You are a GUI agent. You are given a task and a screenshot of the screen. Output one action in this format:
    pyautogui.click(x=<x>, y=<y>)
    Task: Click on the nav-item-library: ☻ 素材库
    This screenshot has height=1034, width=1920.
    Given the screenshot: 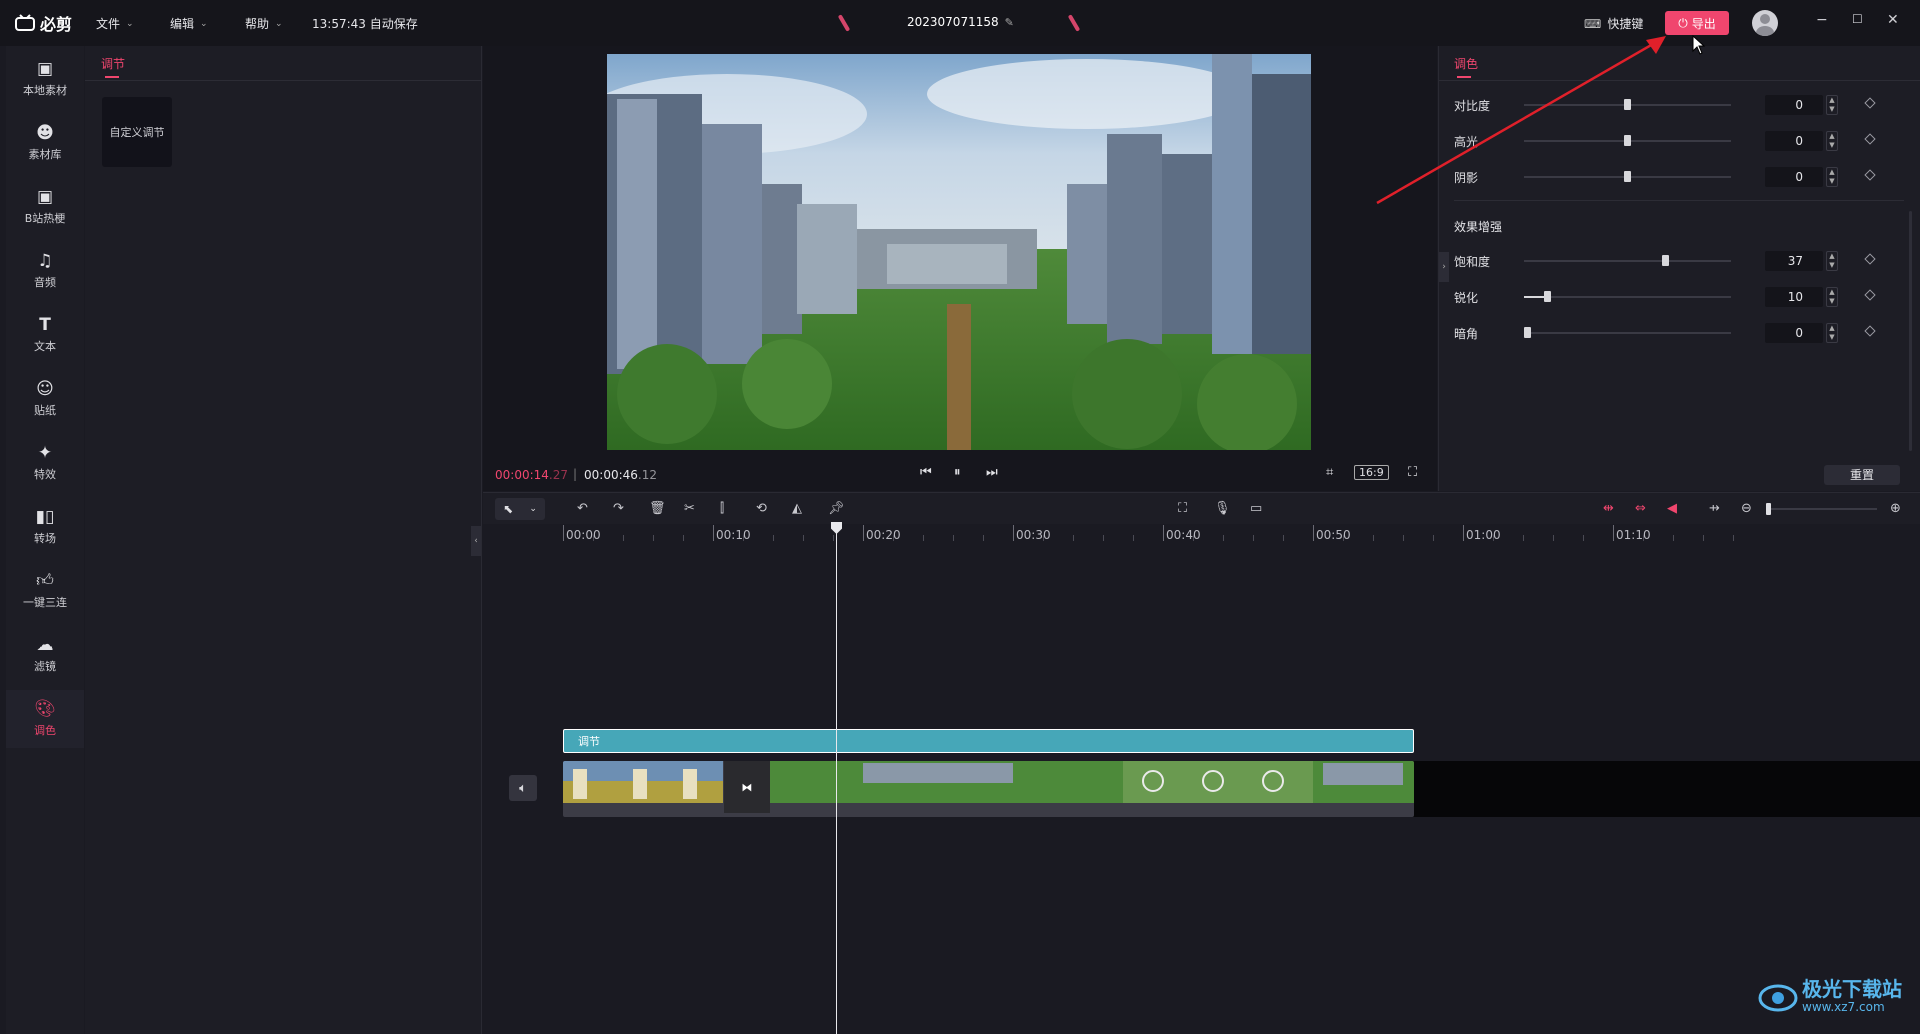 What is the action you would take?
    pyautogui.click(x=45, y=143)
    